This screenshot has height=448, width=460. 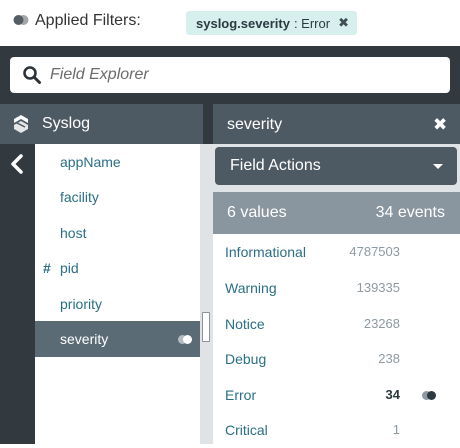 What do you see at coordinates (206, 327) in the screenshot?
I see `splitter-handle` at bounding box center [206, 327].